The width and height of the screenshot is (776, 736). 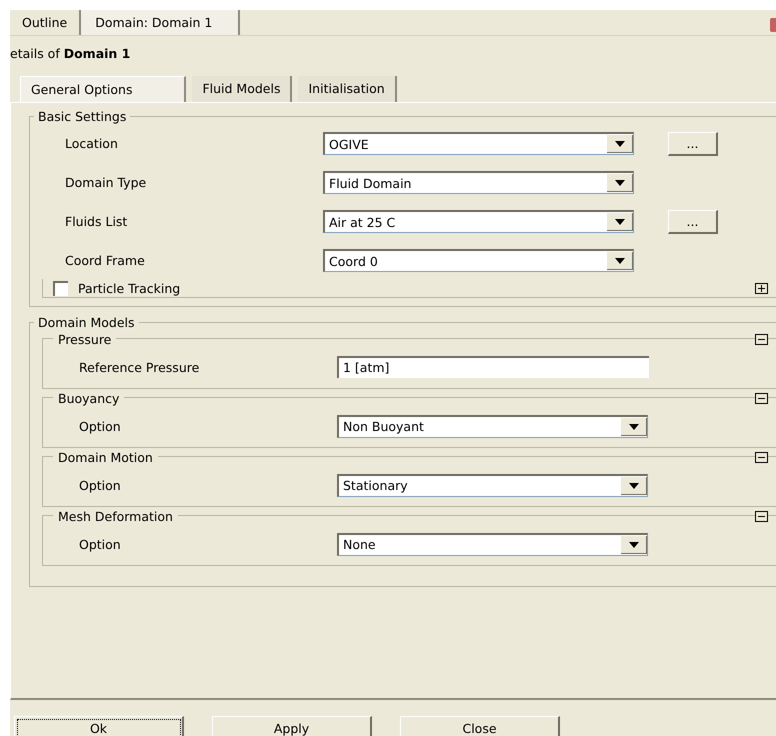 I want to click on group-title: Domain Models, so click(x=86, y=322).